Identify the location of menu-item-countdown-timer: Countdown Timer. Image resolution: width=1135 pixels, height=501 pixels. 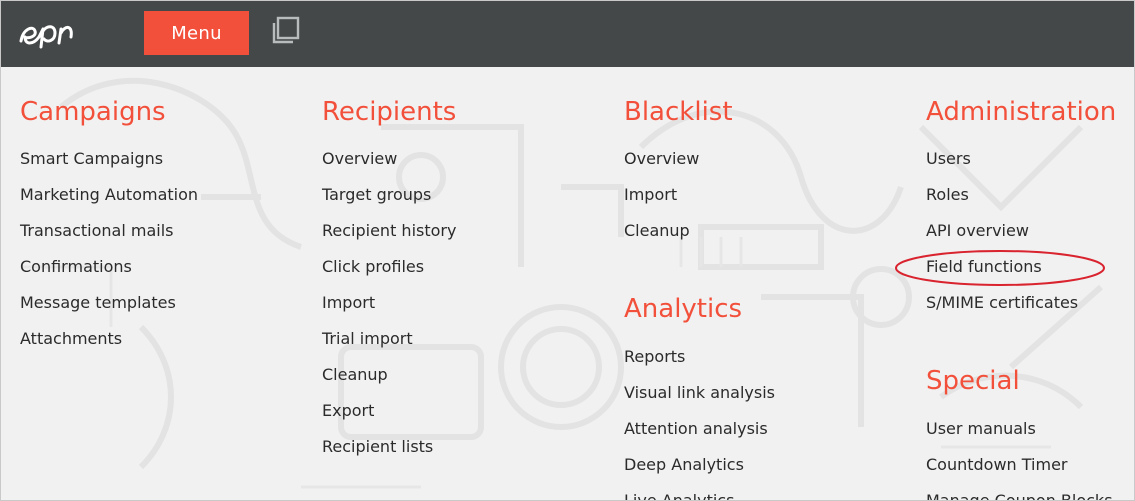
(997, 465).